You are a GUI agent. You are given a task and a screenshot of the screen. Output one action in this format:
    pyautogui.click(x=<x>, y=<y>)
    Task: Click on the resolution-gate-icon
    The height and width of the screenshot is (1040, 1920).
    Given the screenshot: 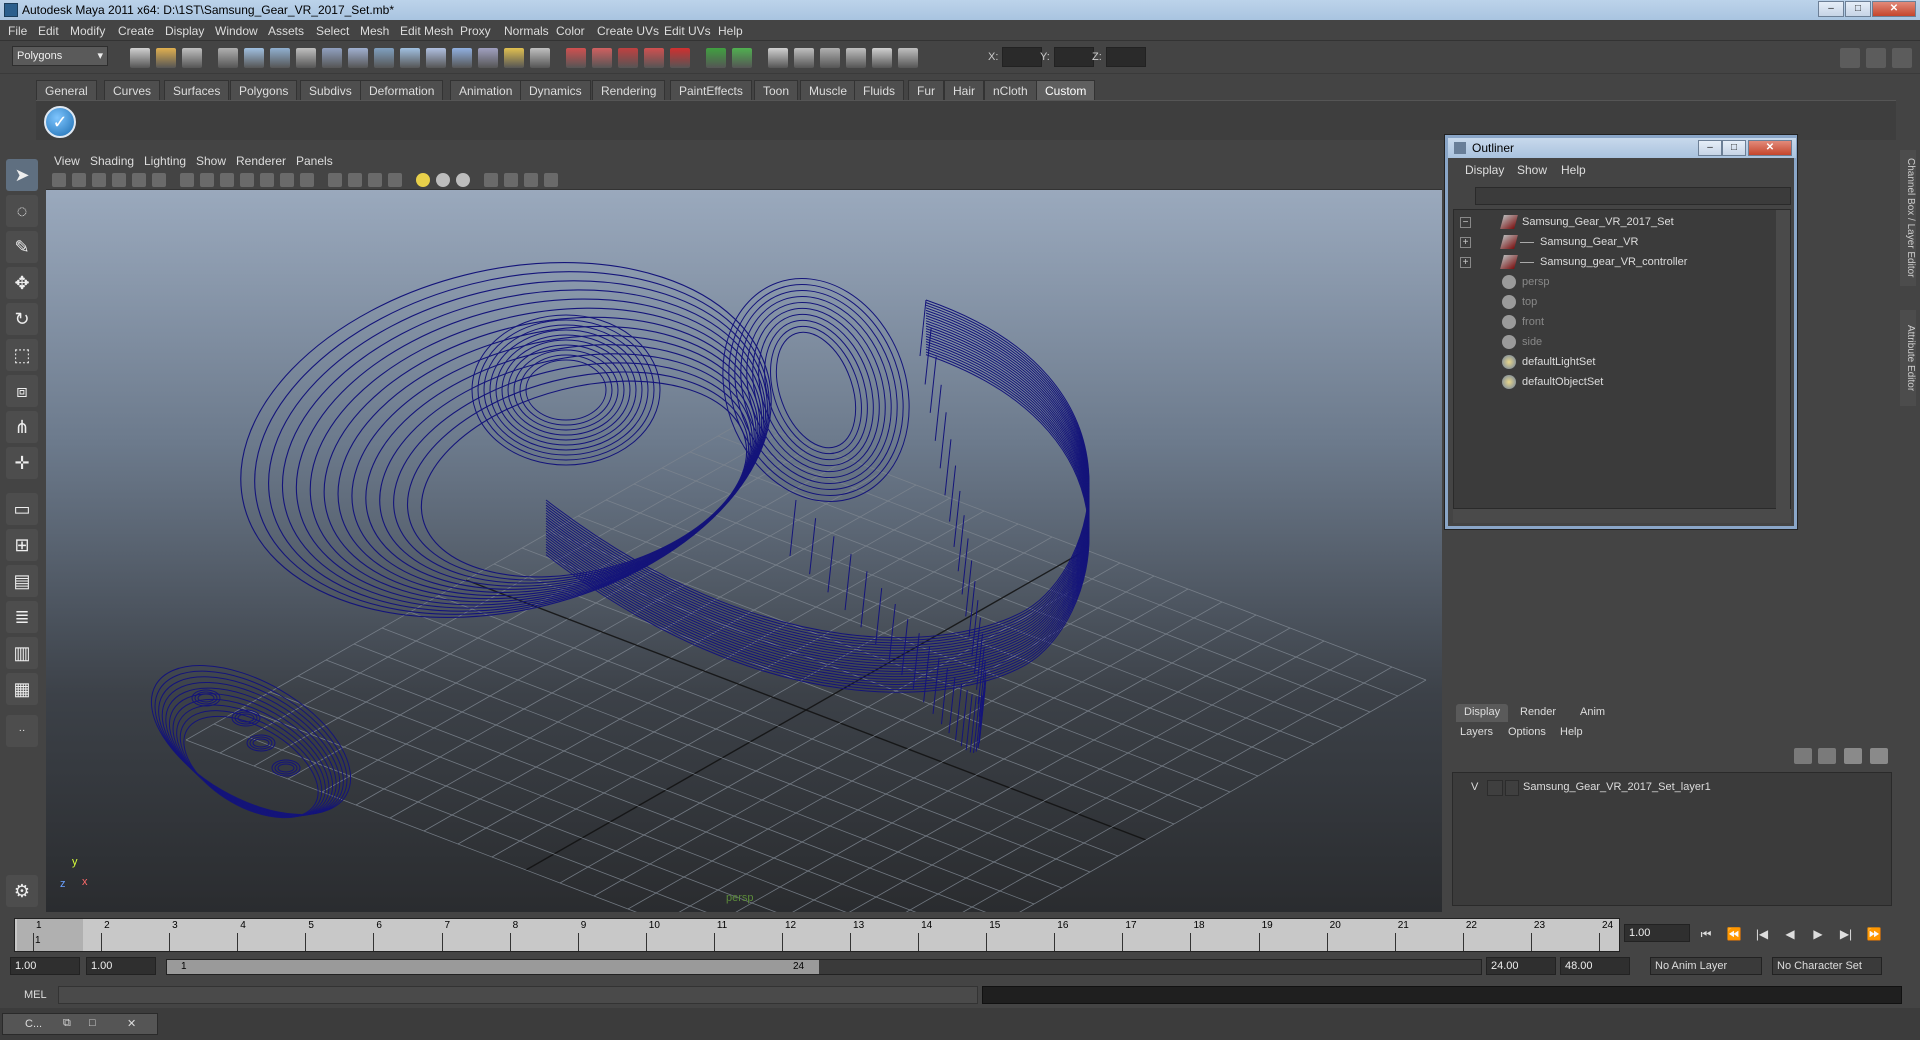 What is the action you would take?
    pyautogui.click(x=227, y=180)
    